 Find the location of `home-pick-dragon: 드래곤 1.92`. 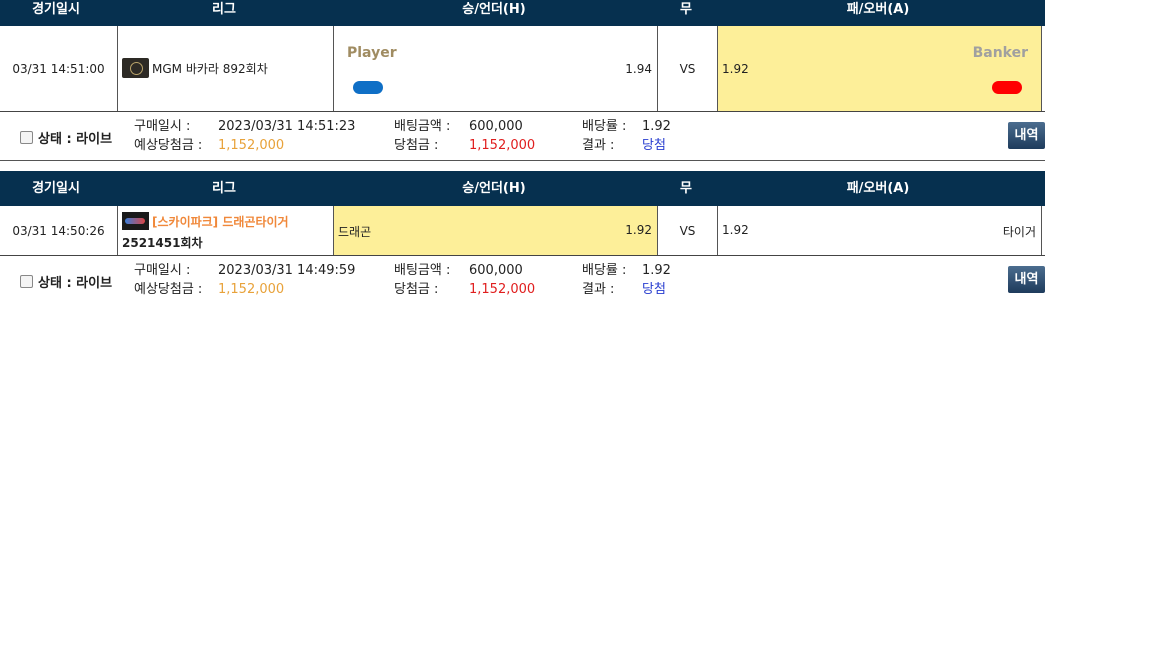

home-pick-dragon: 드래곤 1.92 is located at coordinates (496, 230).